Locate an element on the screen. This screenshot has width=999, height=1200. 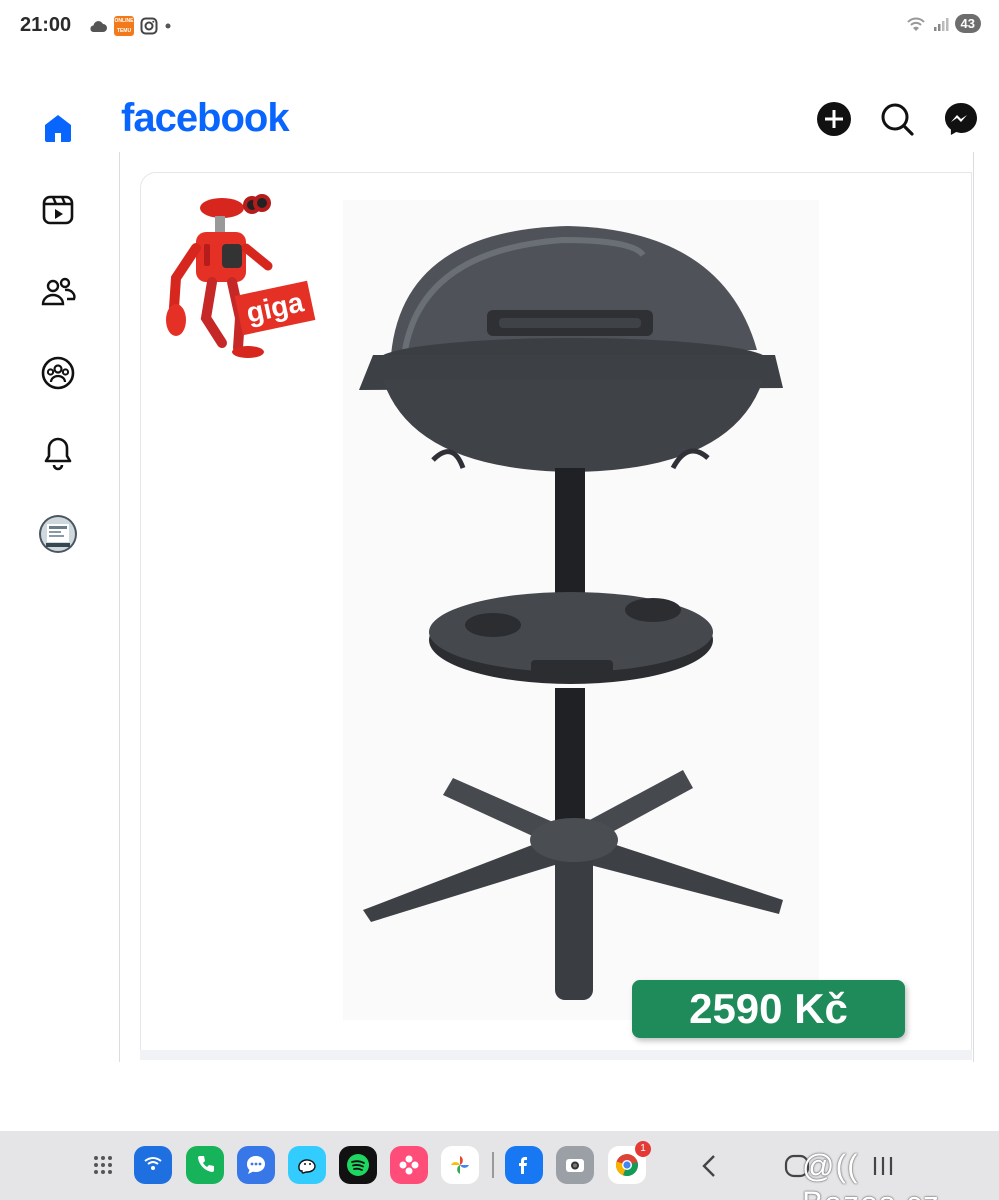
nav-profile is located at coordinates (58, 534).